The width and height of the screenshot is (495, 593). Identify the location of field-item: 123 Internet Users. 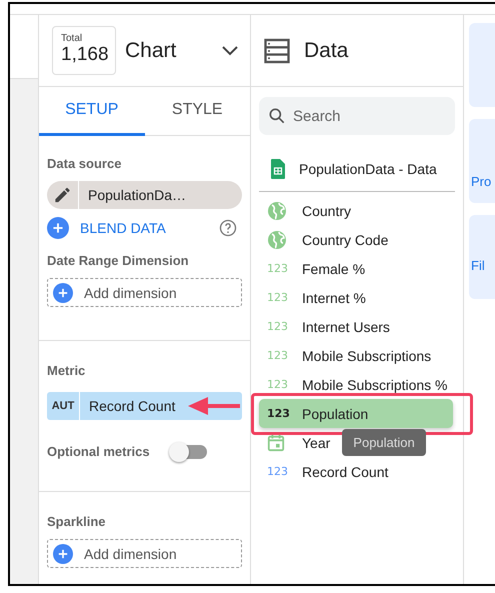
(326, 326).